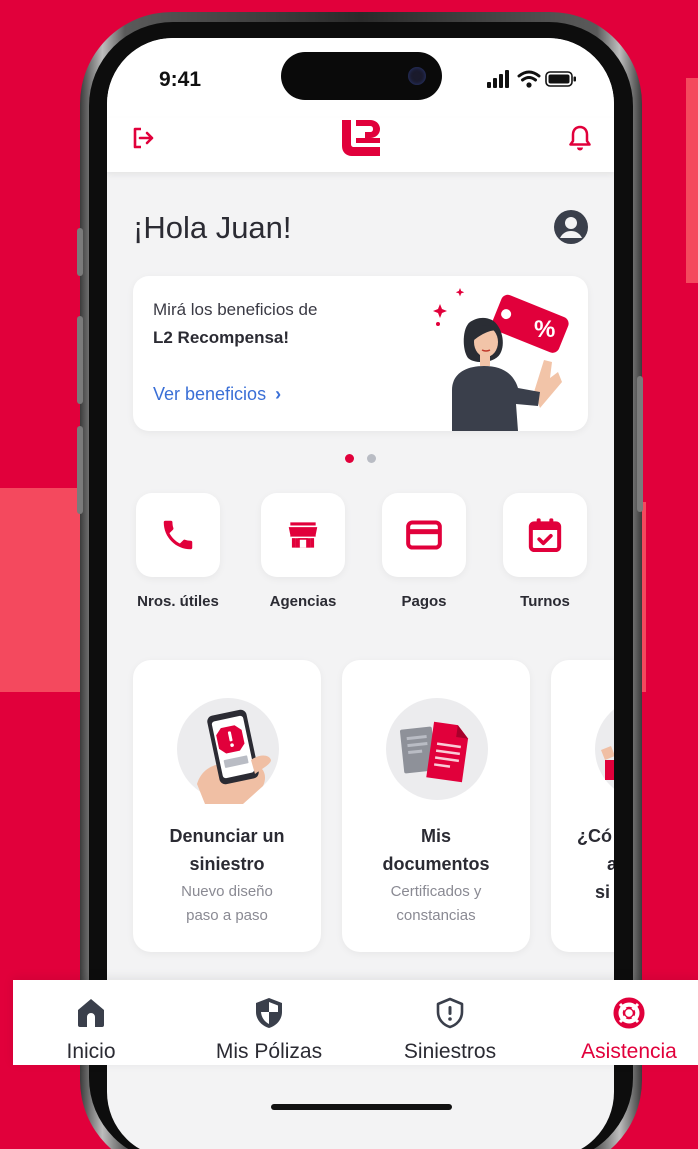 The width and height of the screenshot is (698, 1149). Describe the element at coordinates (594, 836) in the screenshot. I see `card-title-line: ¿Có` at that location.